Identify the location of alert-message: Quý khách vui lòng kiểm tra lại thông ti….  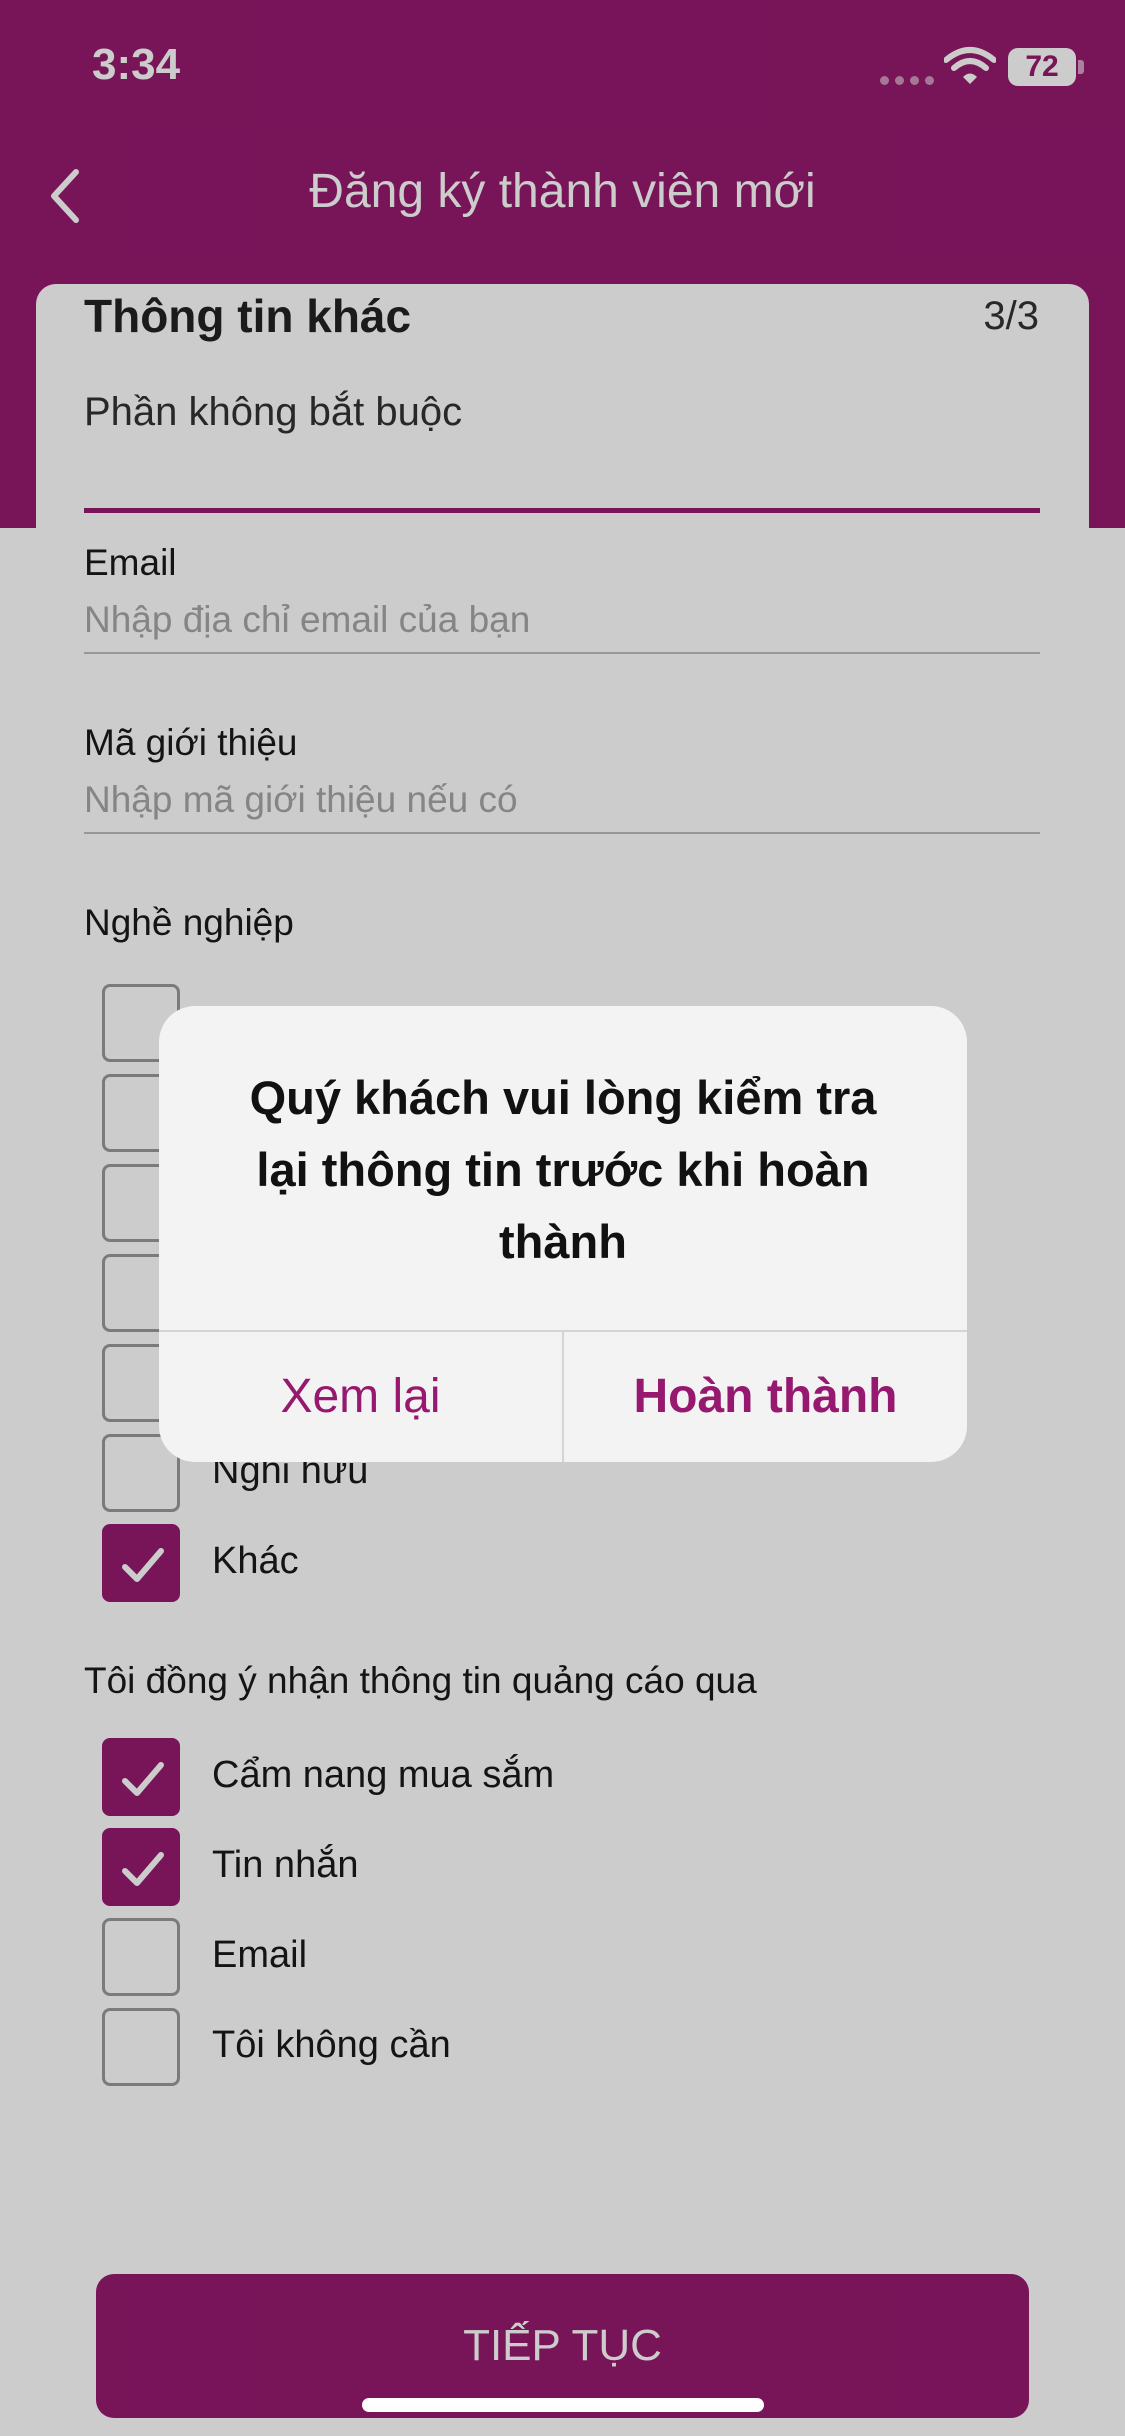
(563, 1169).